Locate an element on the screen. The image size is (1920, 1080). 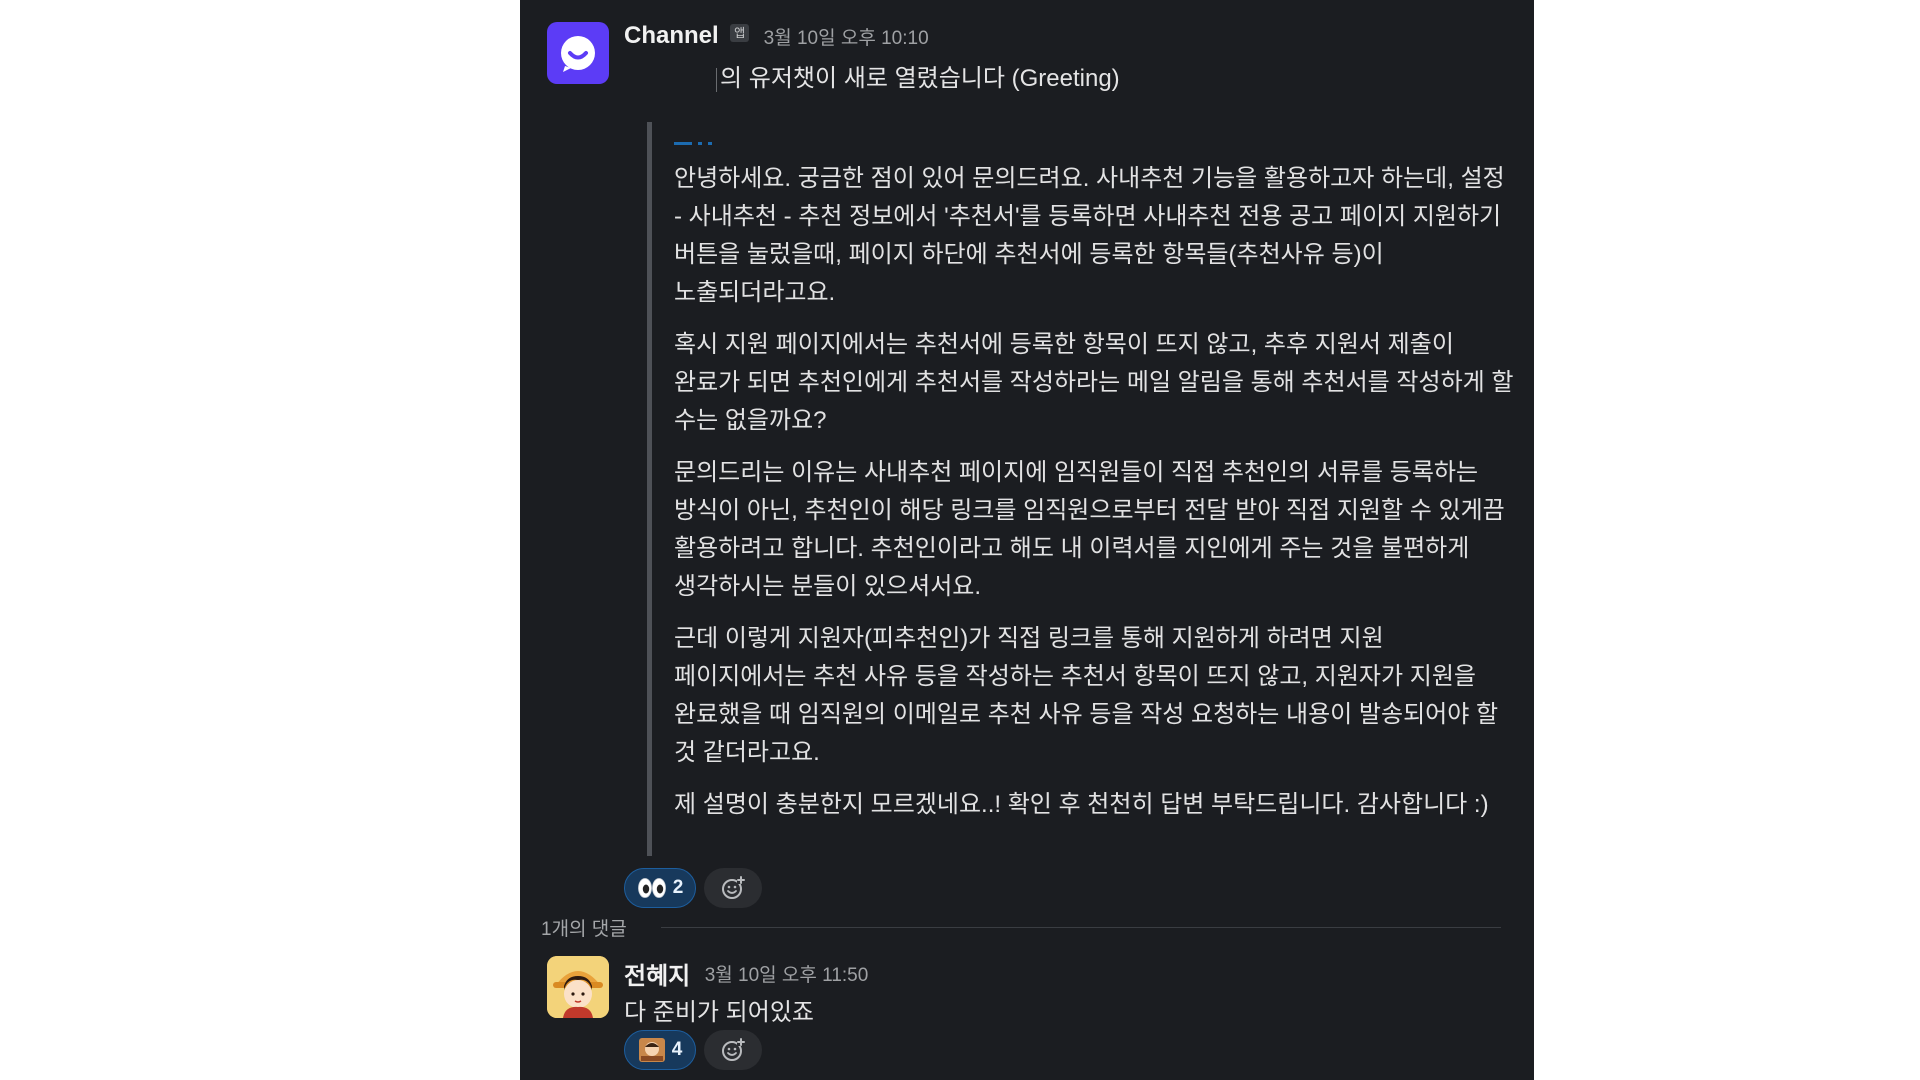
reply-header: 전혜지 3월 10일 오후 11:50 is located at coordinates (746, 973).